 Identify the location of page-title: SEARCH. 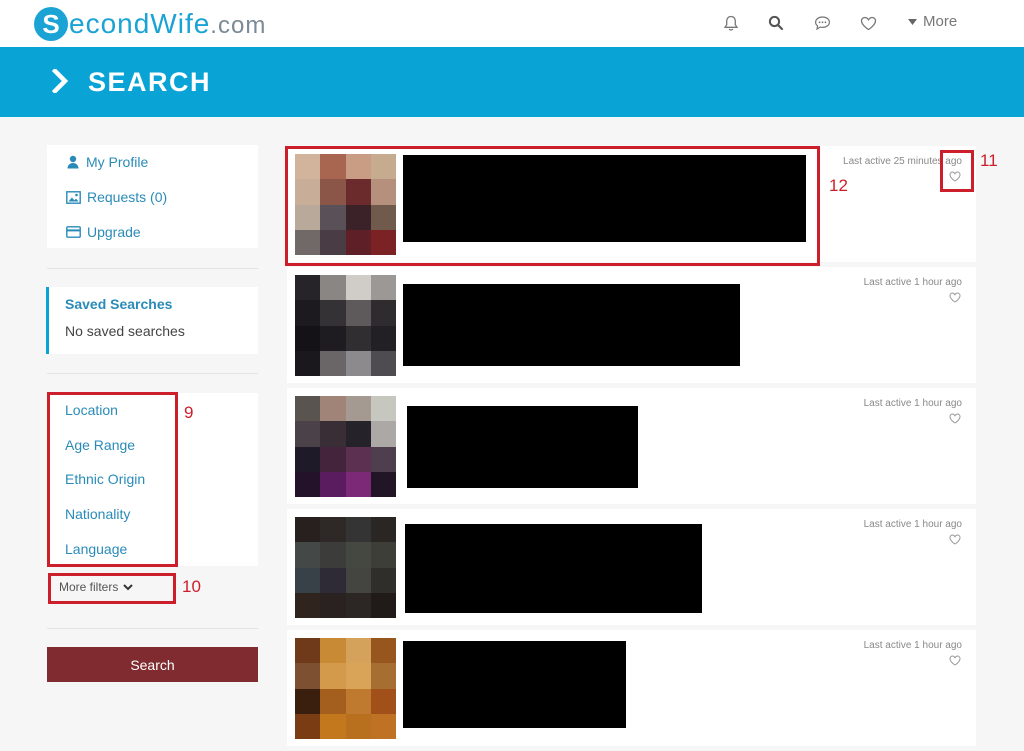
(150, 82).